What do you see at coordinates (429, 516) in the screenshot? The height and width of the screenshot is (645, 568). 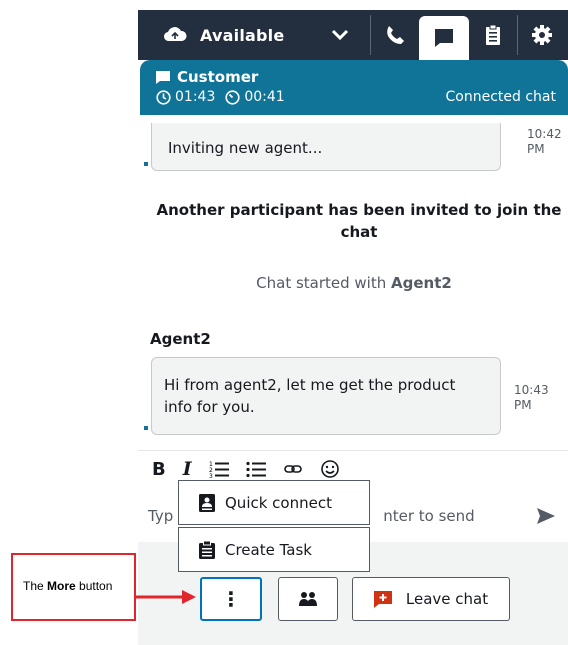 I see `placeholder-end: nter to send` at bounding box center [429, 516].